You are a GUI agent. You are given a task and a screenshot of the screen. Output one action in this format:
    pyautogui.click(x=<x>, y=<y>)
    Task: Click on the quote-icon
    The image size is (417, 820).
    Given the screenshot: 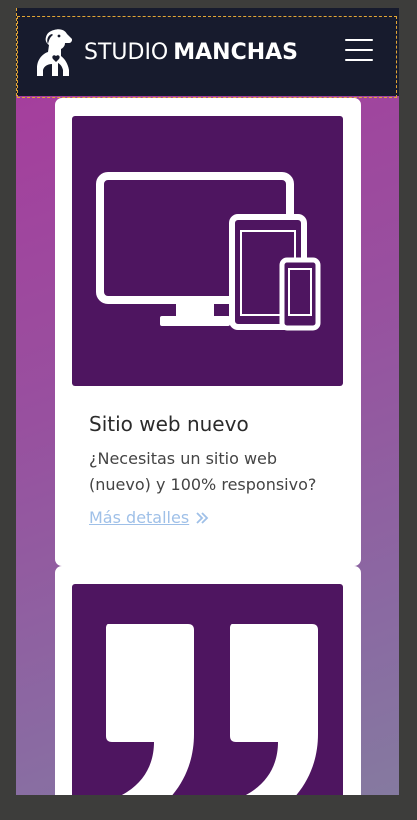 What is the action you would take?
    pyautogui.click(x=212, y=709)
    